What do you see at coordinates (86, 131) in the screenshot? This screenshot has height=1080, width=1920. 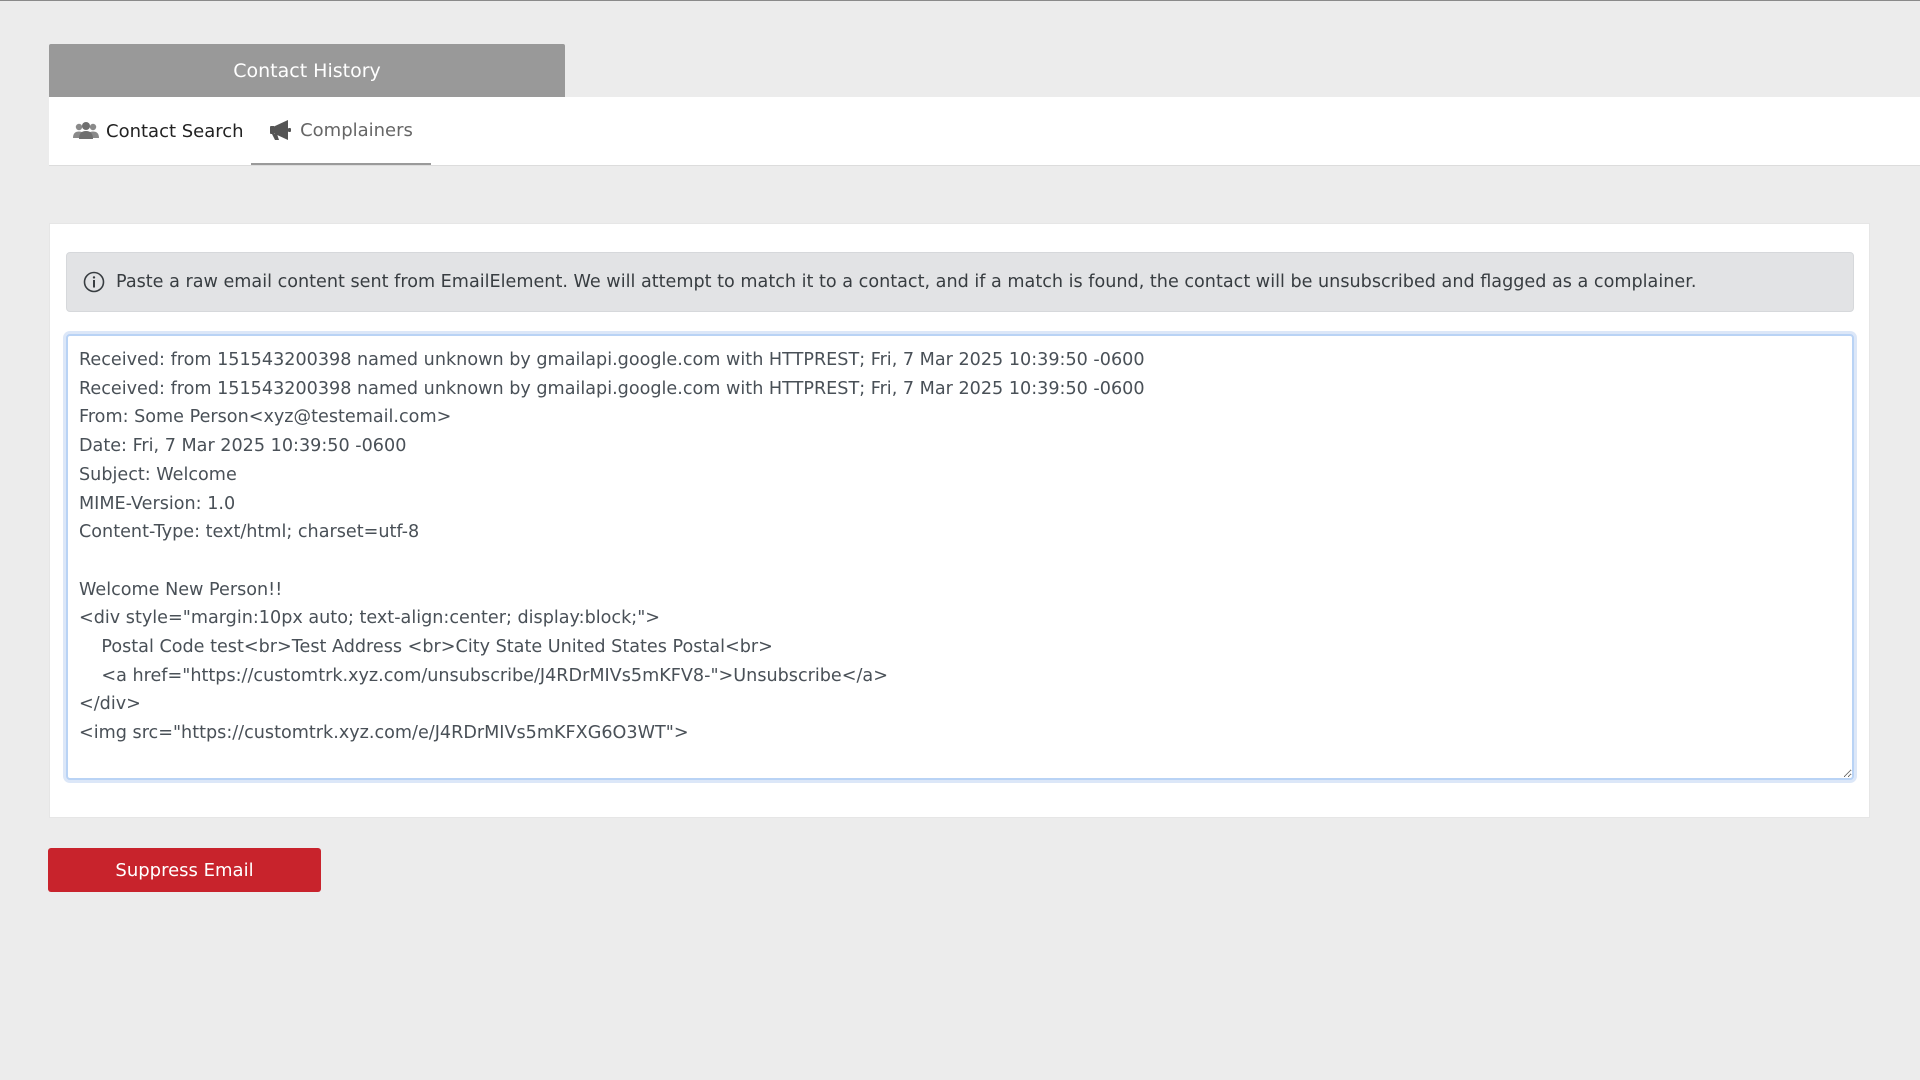 I see `users-icon` at bounding box center [86, 131].